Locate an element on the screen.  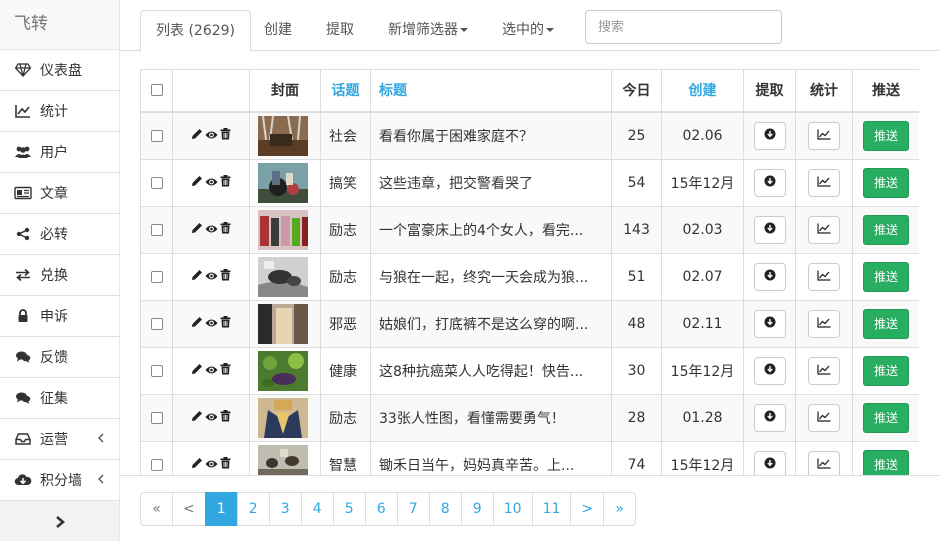
page-button: 6 is located at coordinates (381, 509).